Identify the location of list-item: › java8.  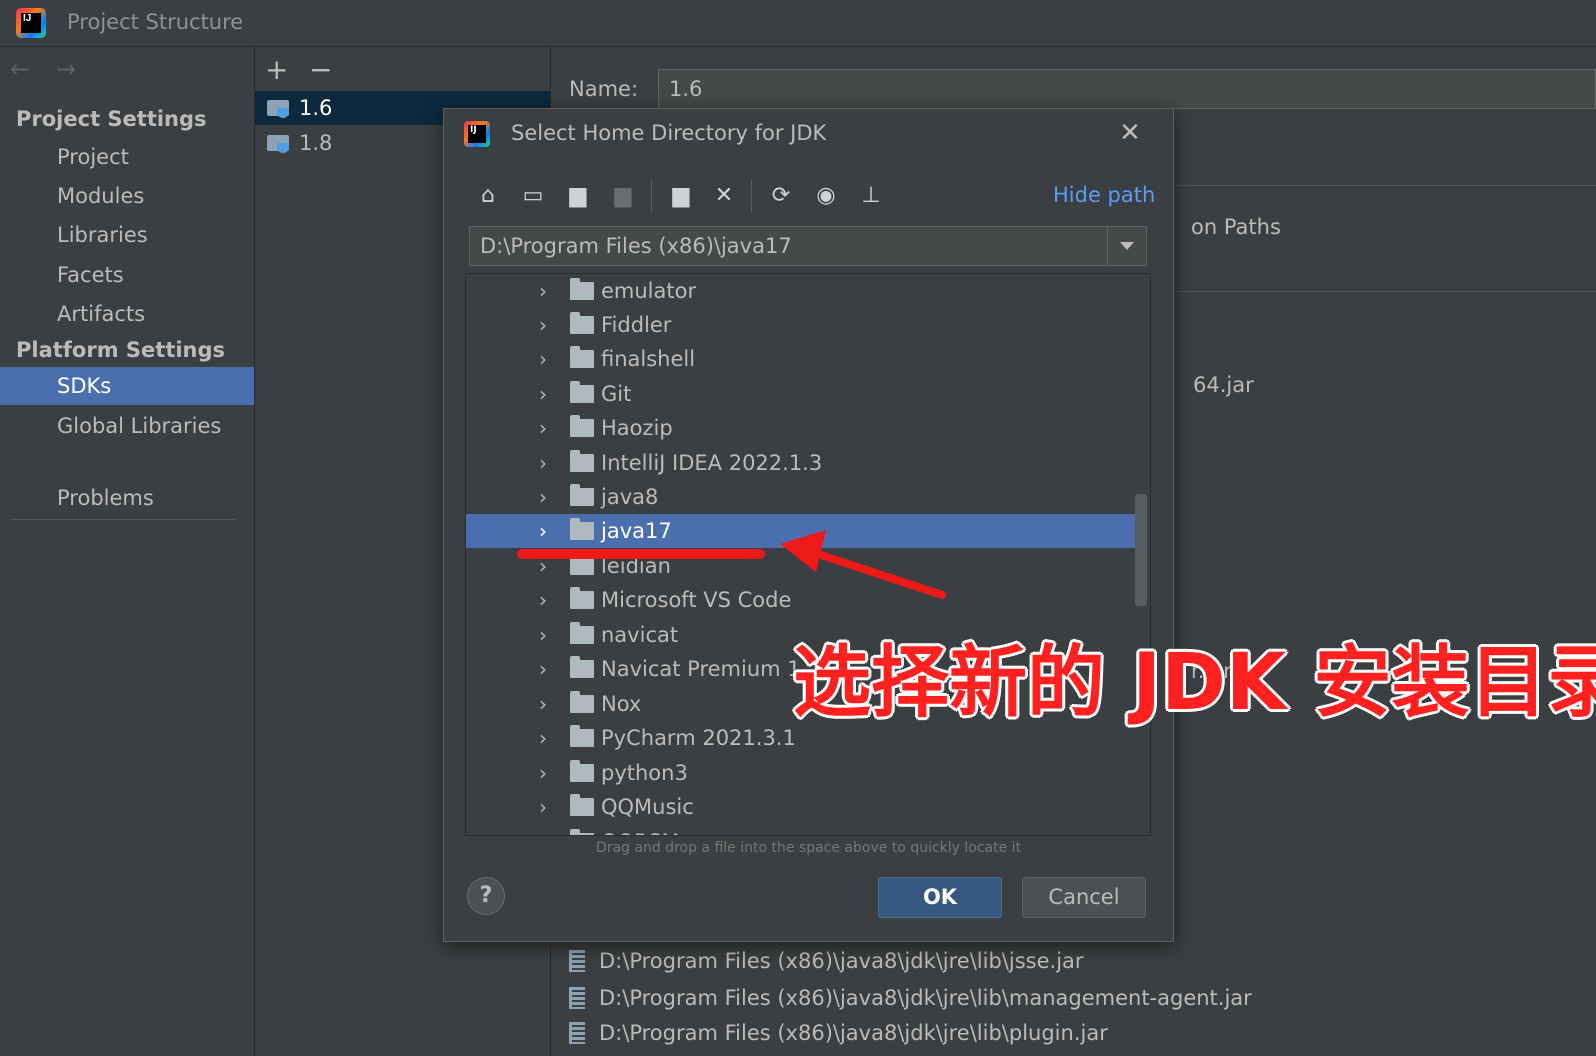
(802, 497).